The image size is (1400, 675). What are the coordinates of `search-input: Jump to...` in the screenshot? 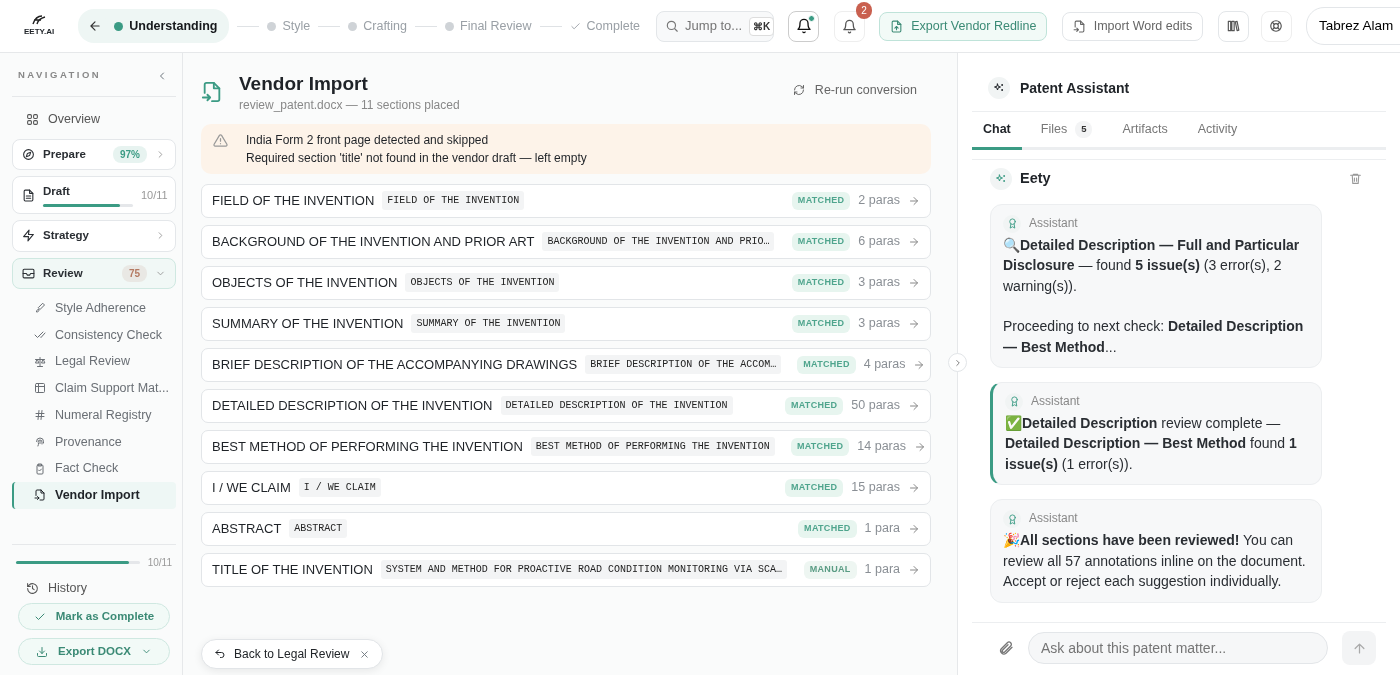 It's located at (714, 26).